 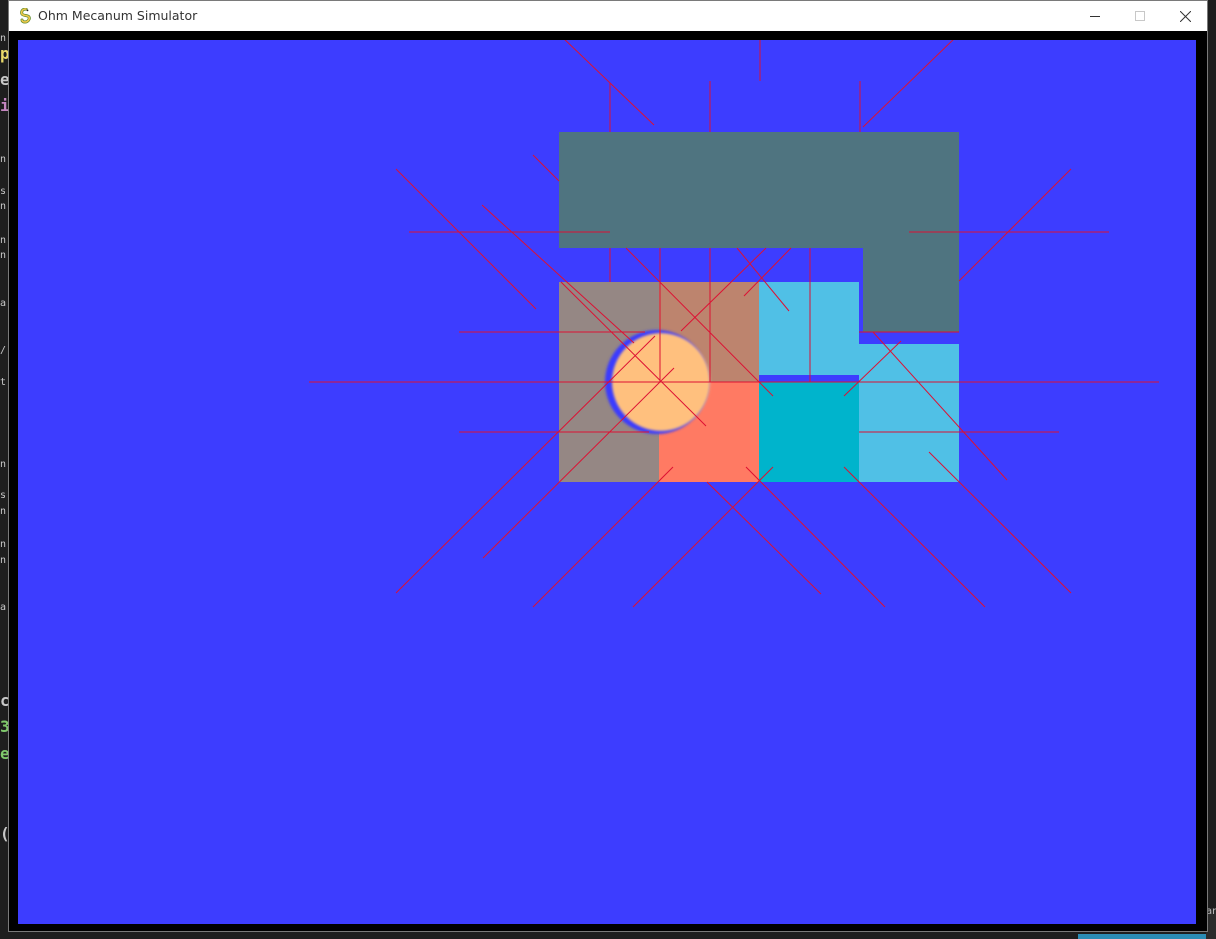 I want to click on pygame-snake-icon, so click(x=25, y=16).